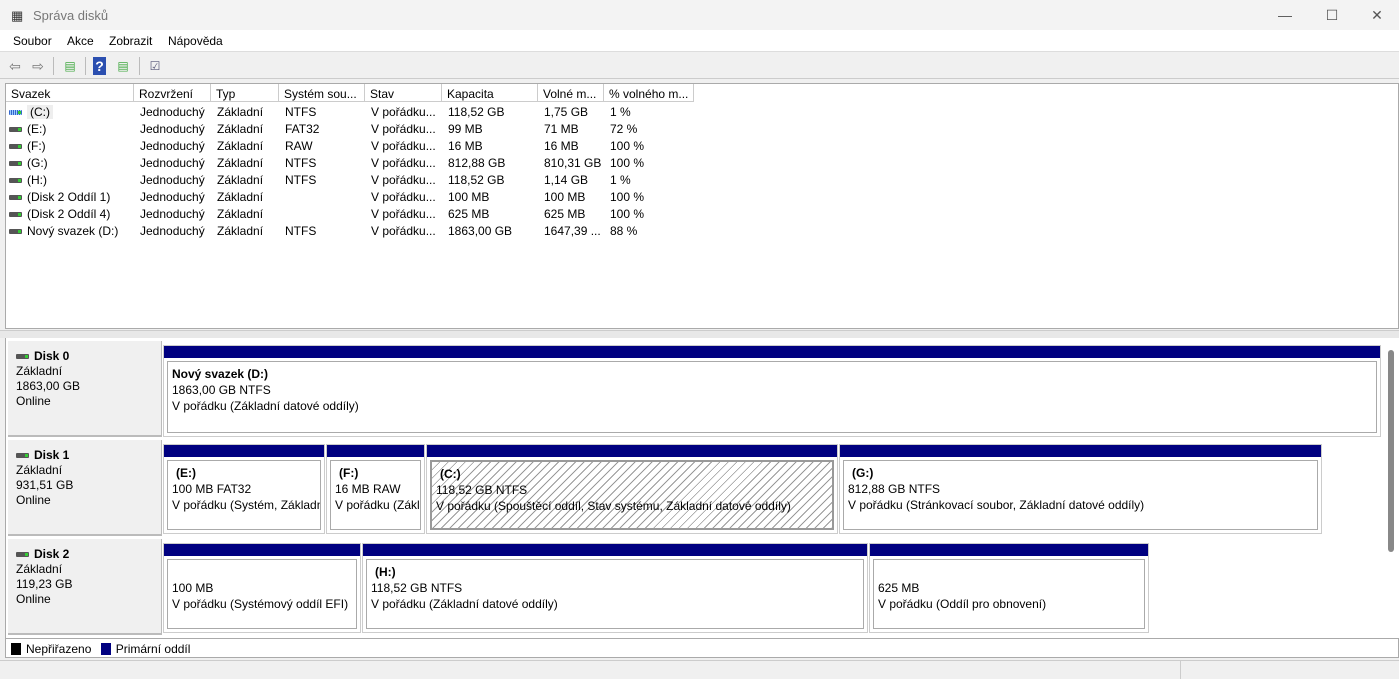  Describe the element at coordinates (130, 41) in the screenshot. I see `menu-zobrazit: Zobrazit` at that location.